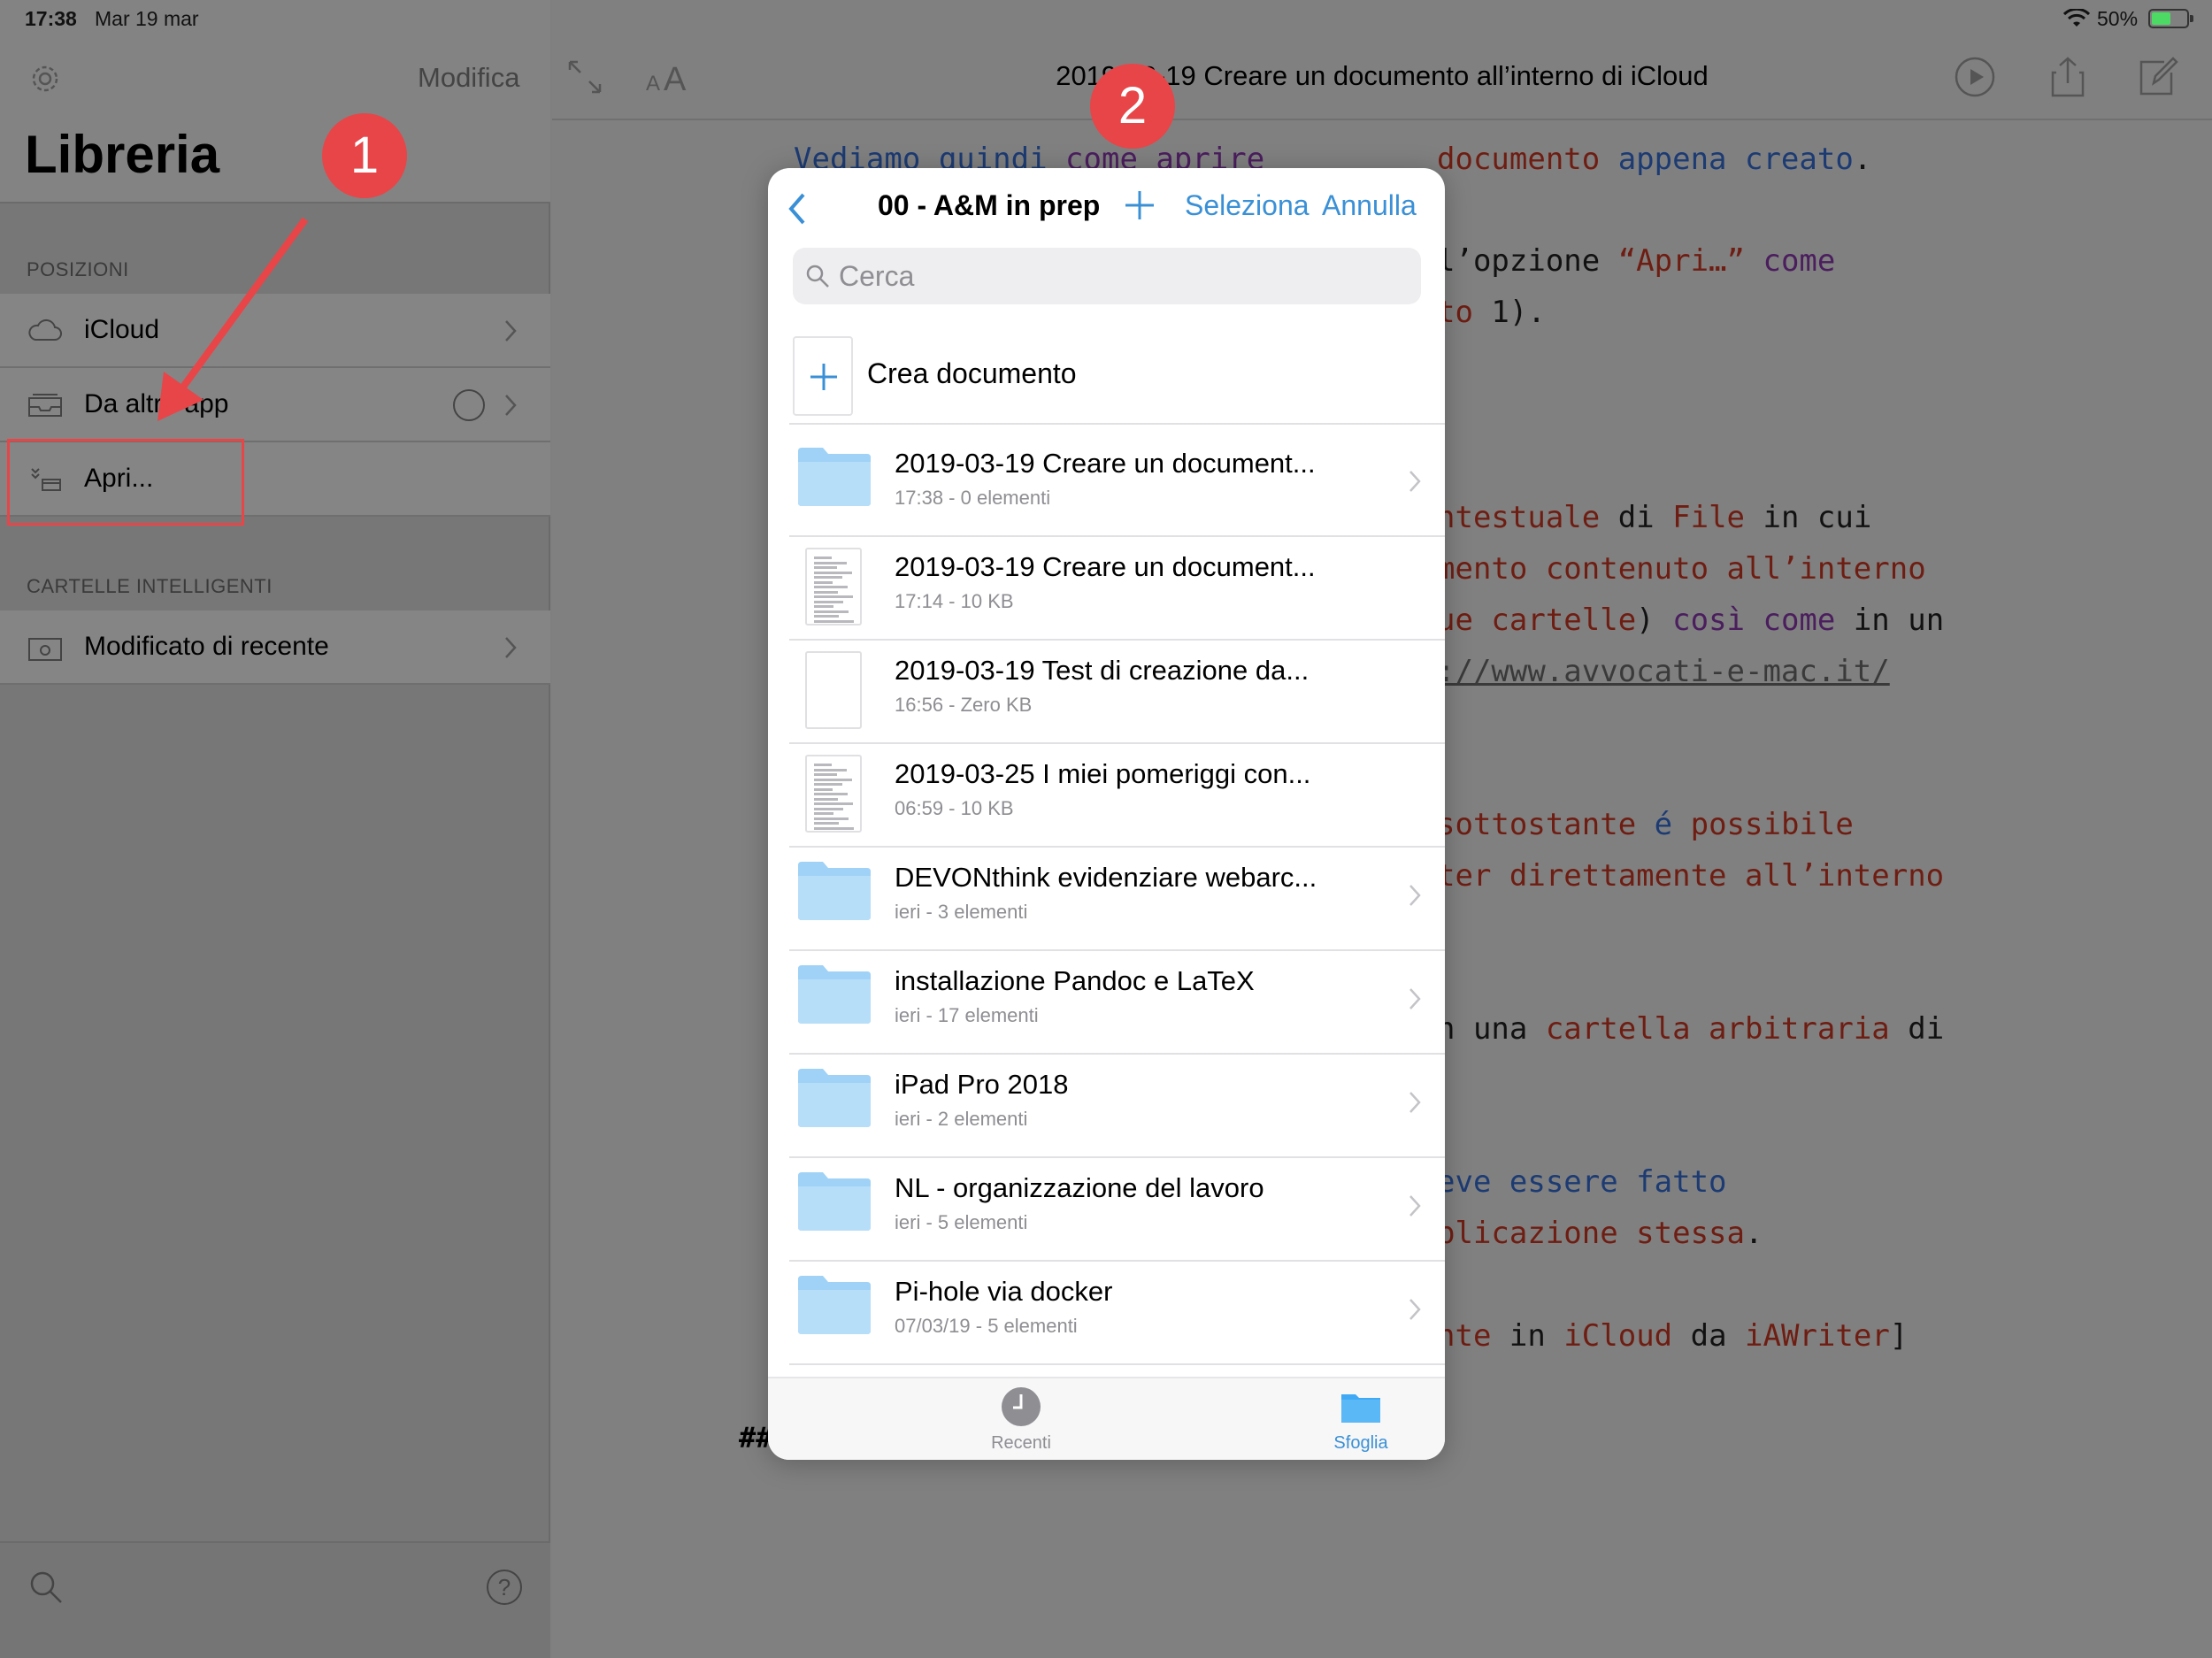  Describe the element at coordinates (468, 78) in the screenshot. I see `edit-button: Modifica` at that location.